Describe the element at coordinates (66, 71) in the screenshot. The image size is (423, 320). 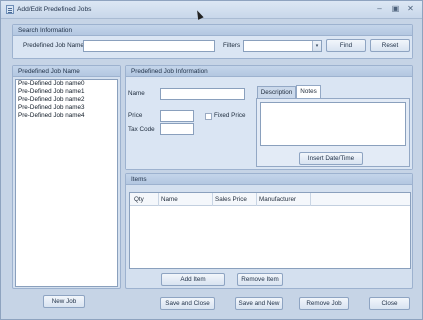
I see `job-list-header: Predefined Job Name` at that location.